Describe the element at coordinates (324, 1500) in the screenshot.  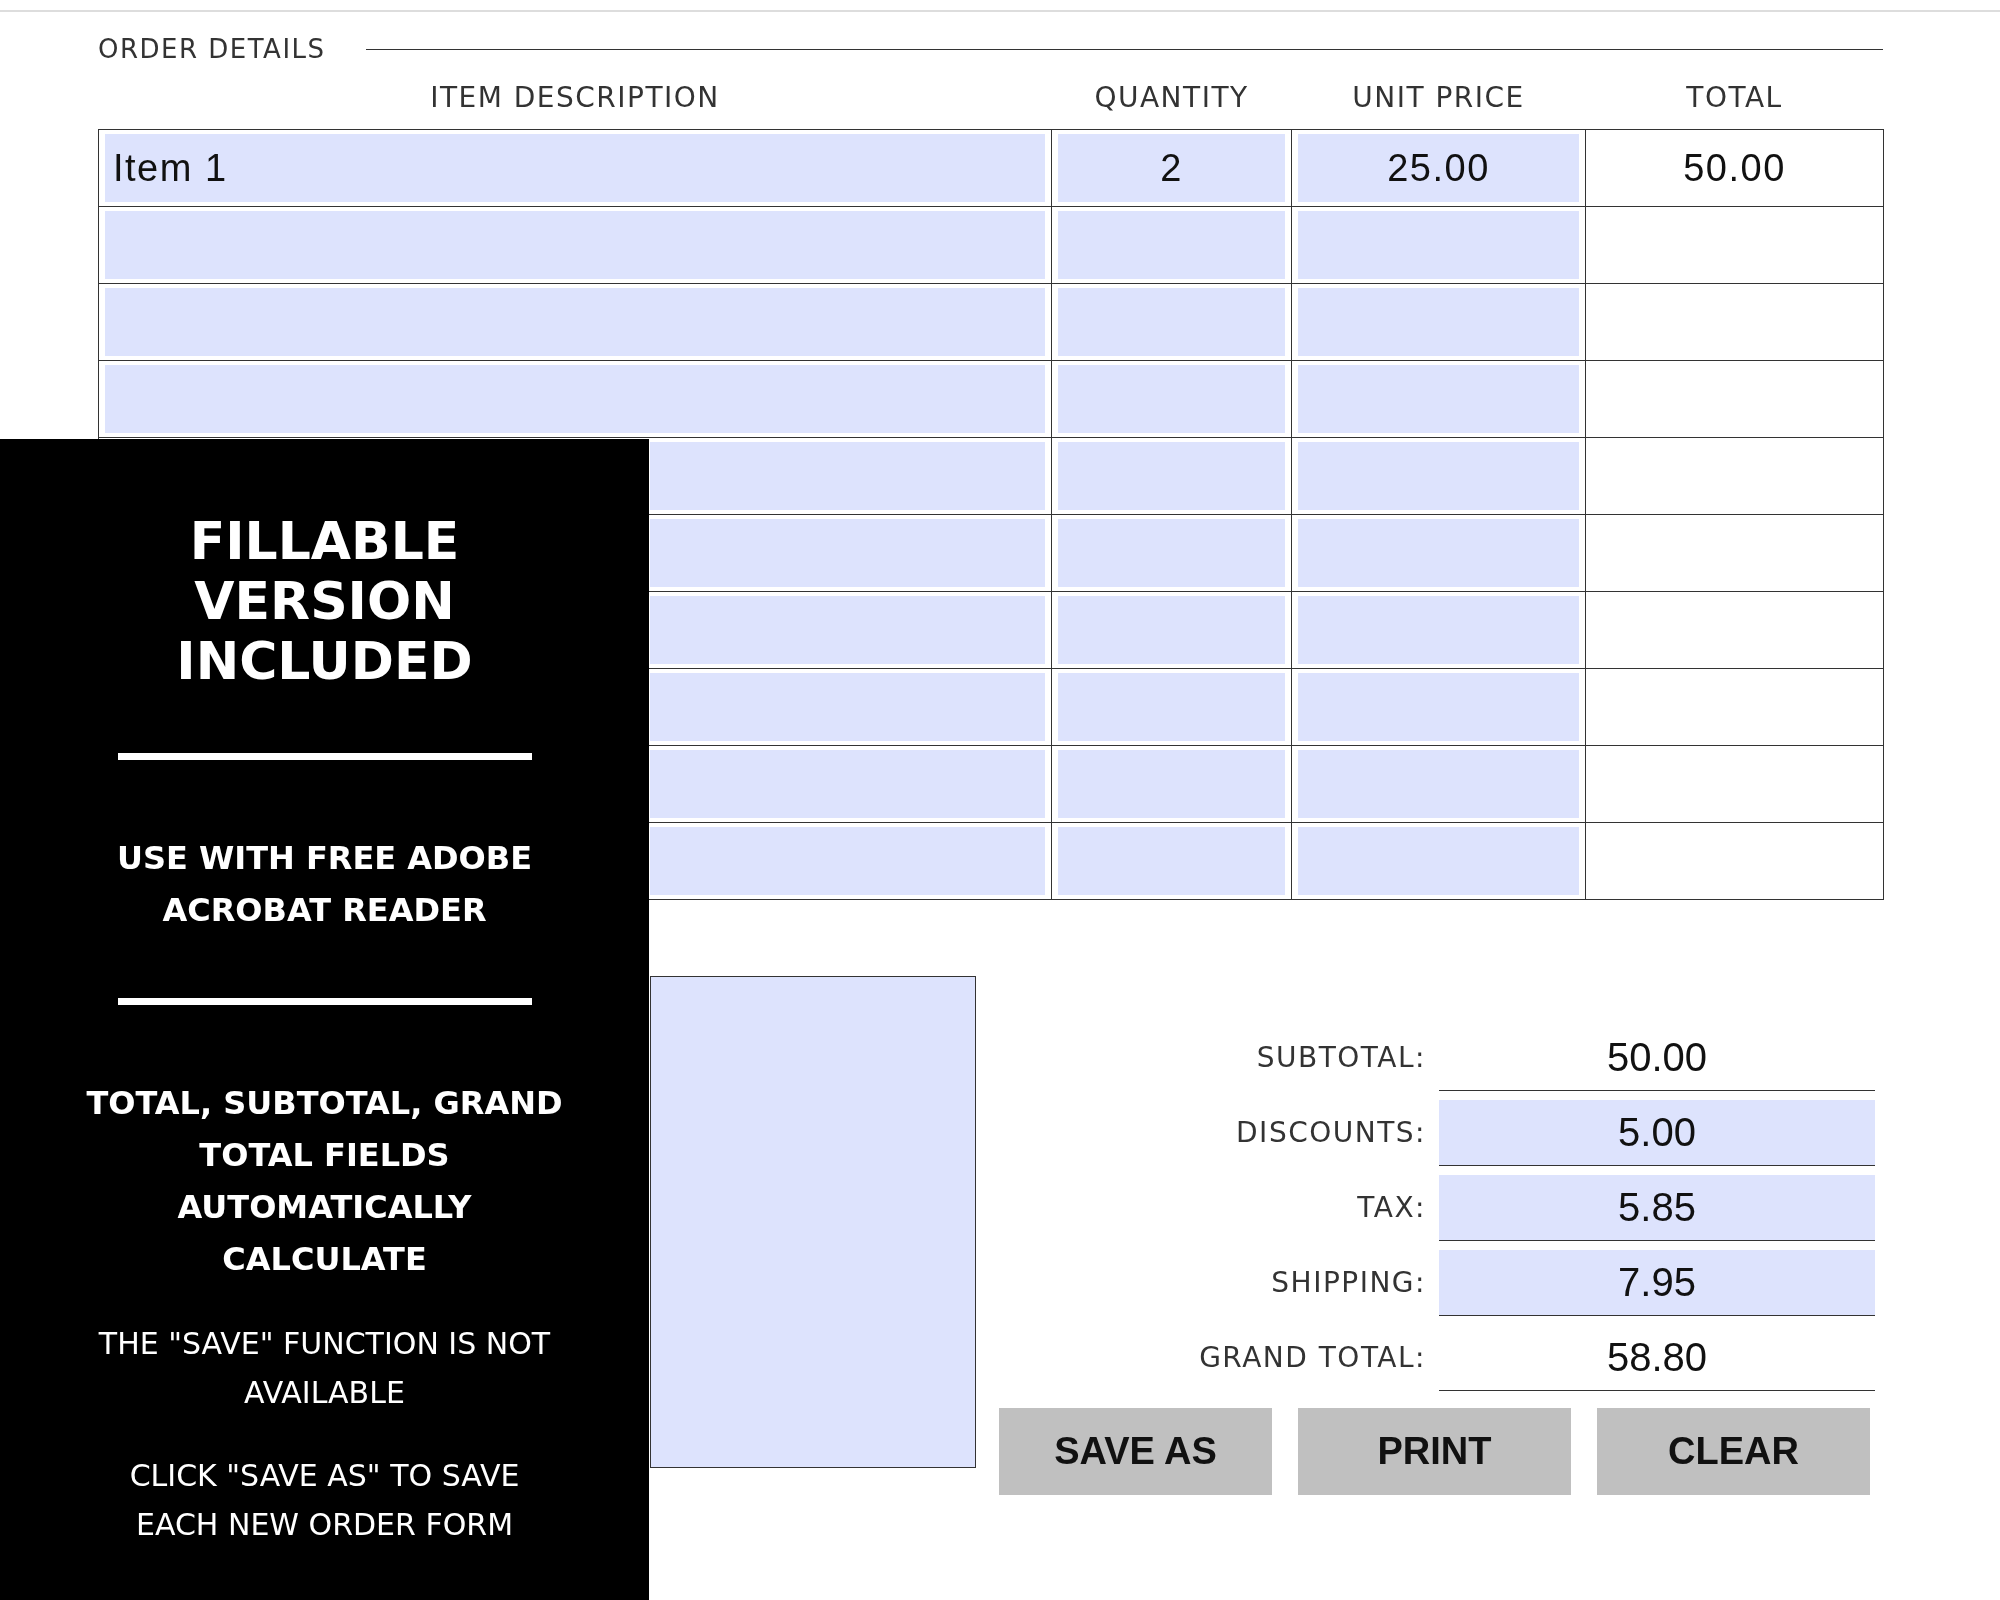
I see `promo-note: CLICK "SAVE AS" TO SAVE EACH NEW ORDER FORM` at that location.